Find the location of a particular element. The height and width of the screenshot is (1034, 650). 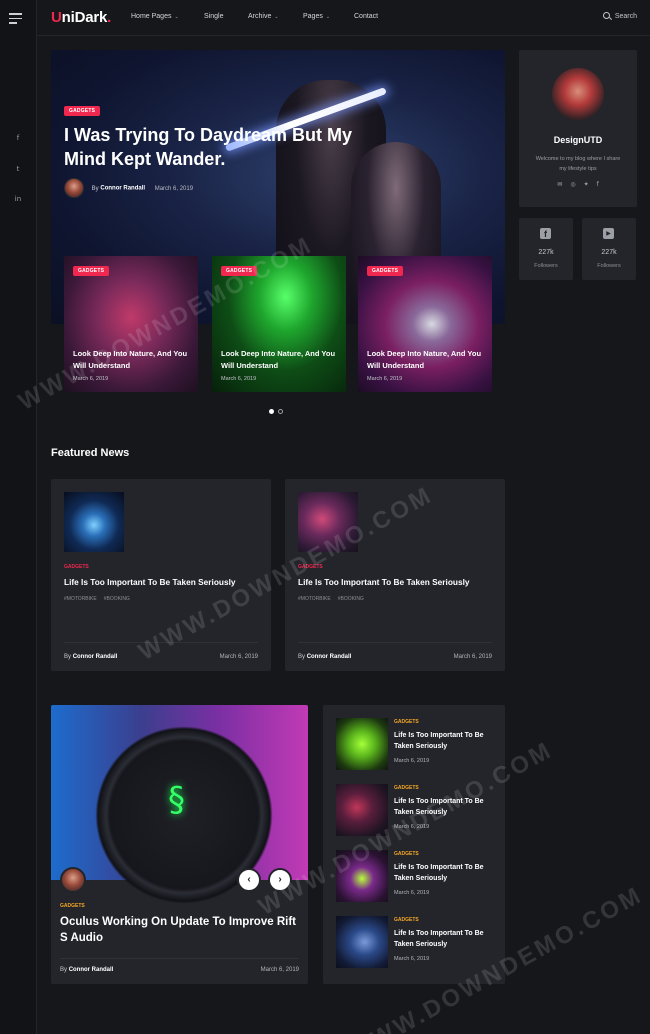

by-label: By is located at coordinates (95, 188).